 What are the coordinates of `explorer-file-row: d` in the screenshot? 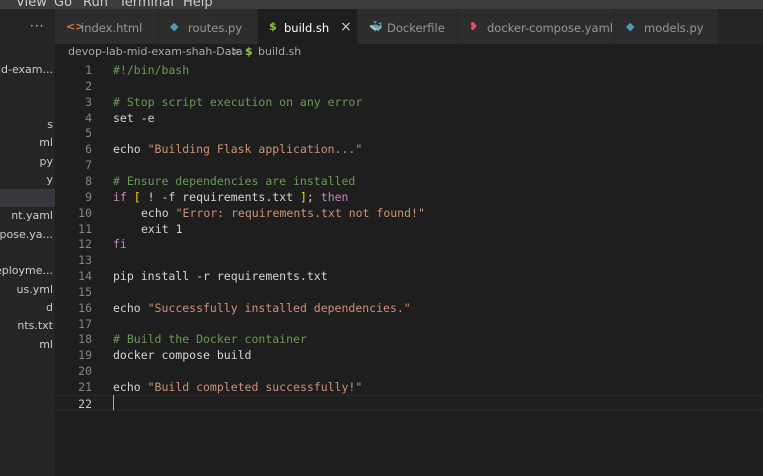 It's located at (27, 308).